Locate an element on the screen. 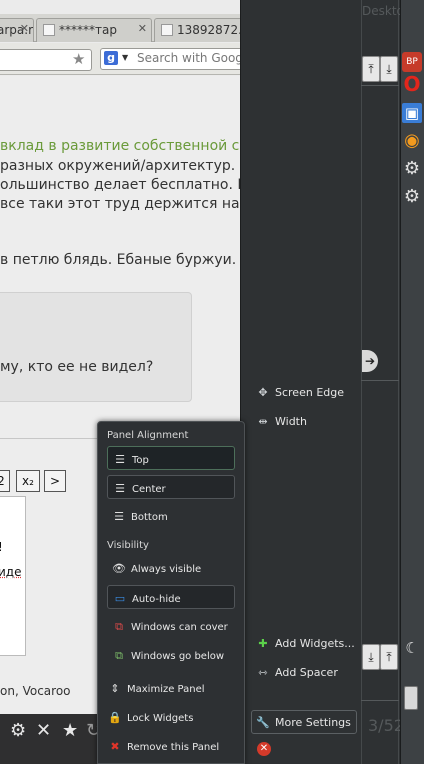 The image size is (424, 764). bookmark-star-icon: ★ is located at coordinates (78, 59).